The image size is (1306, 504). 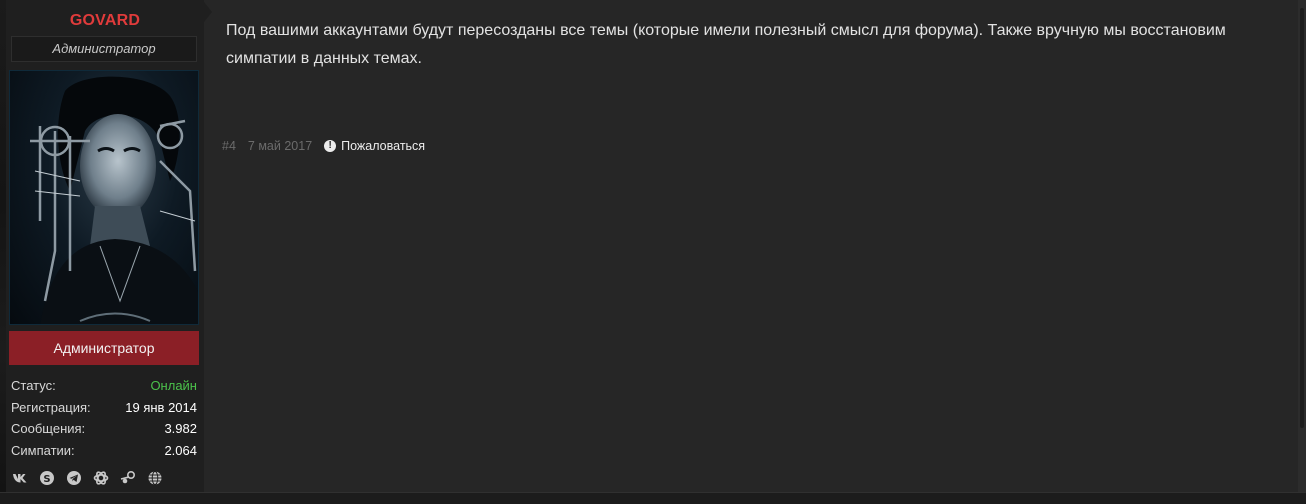 What do you see at coordinates (20, 478) in the screenshot?
I see `vk-icon` at bounding box center [20, 478].